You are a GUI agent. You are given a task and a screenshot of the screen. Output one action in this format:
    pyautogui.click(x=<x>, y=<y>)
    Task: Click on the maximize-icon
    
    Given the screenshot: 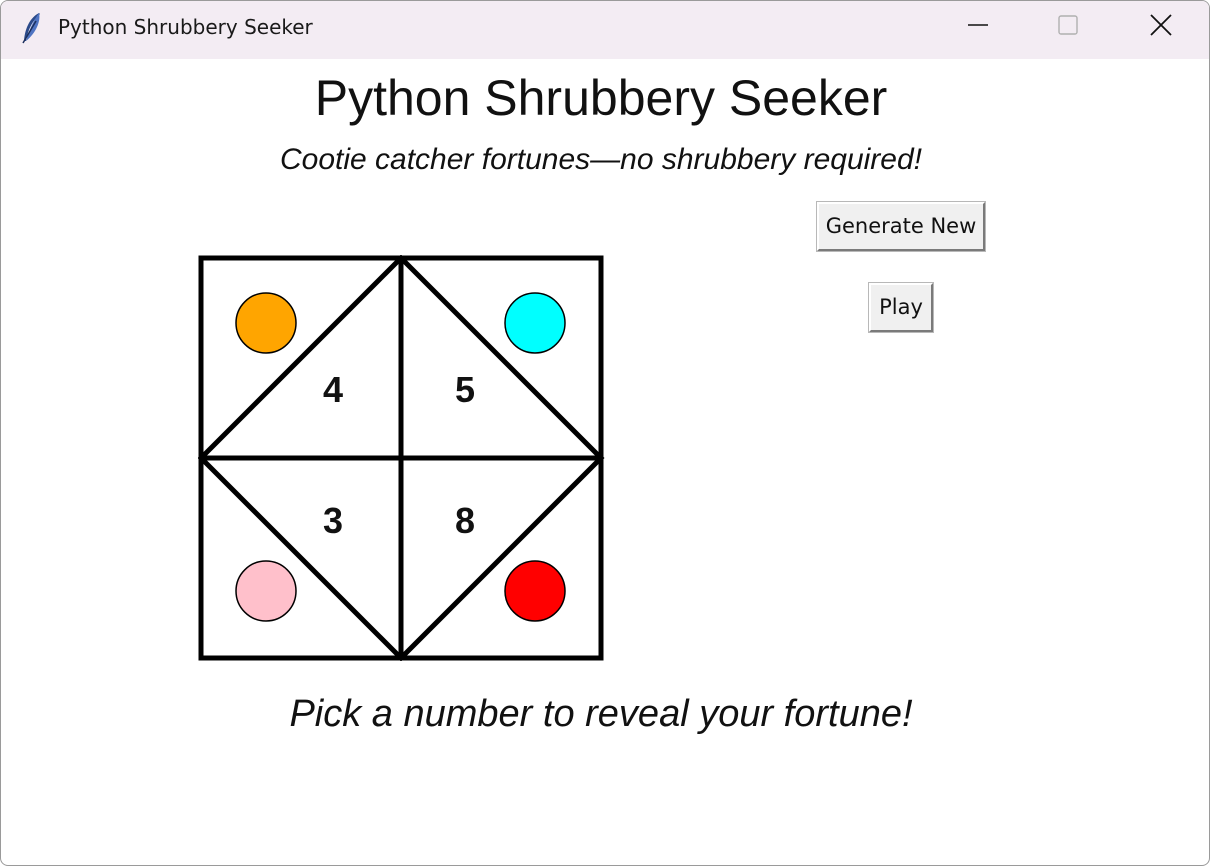 What is the action you would take?
    pyautogui.click(x=1068, y=25)
    